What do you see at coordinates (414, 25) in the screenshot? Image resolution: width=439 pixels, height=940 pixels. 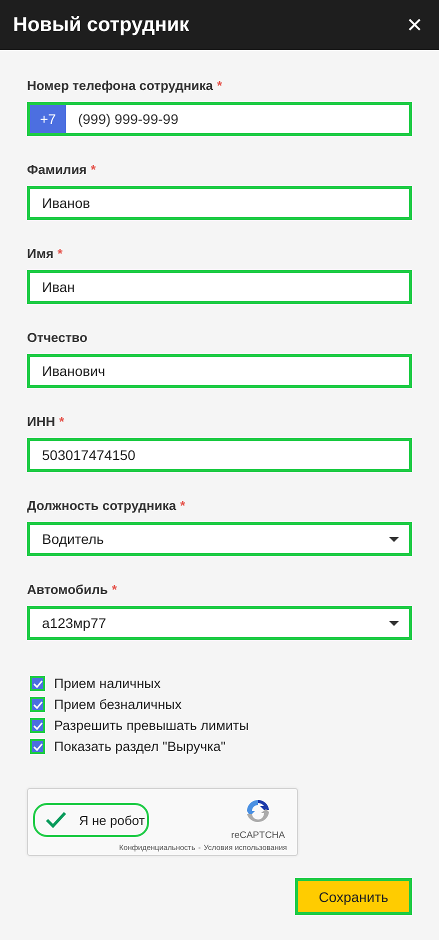 I see `close-button: ✕` at bounding box center [414, 25].